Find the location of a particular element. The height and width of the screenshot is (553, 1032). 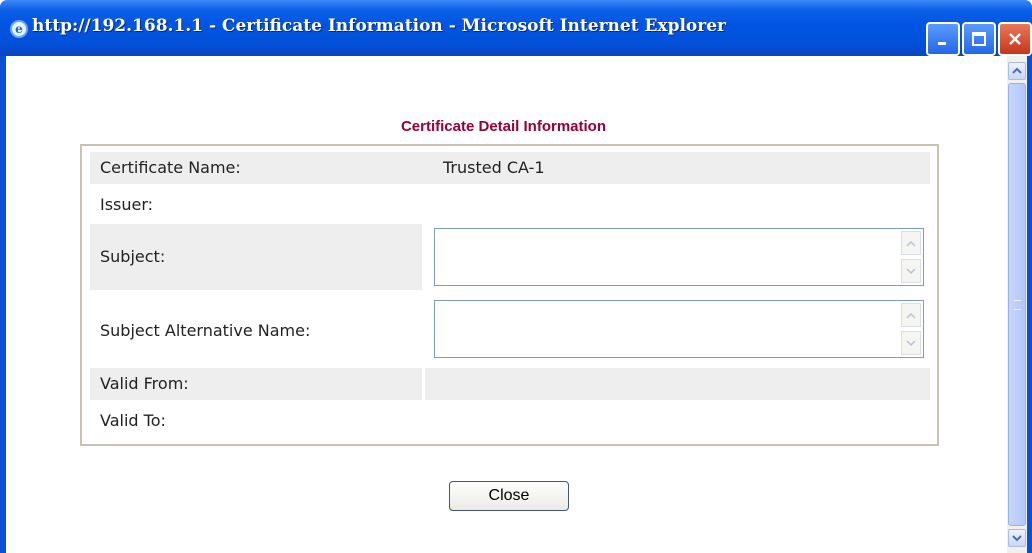

row-valid-to: Valid To: is located at coordinates (510, 419).